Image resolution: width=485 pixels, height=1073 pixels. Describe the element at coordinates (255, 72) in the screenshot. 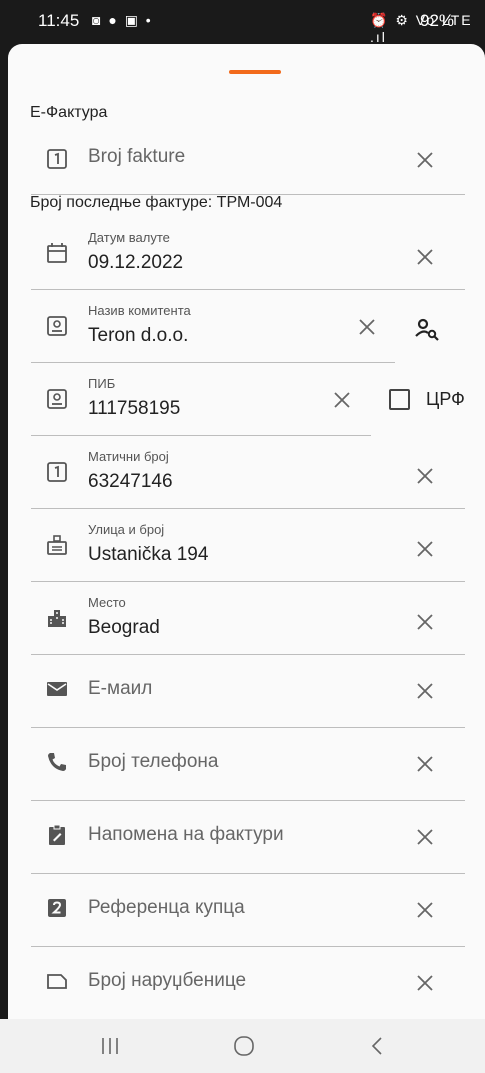

I see `drag-handle` at that location.